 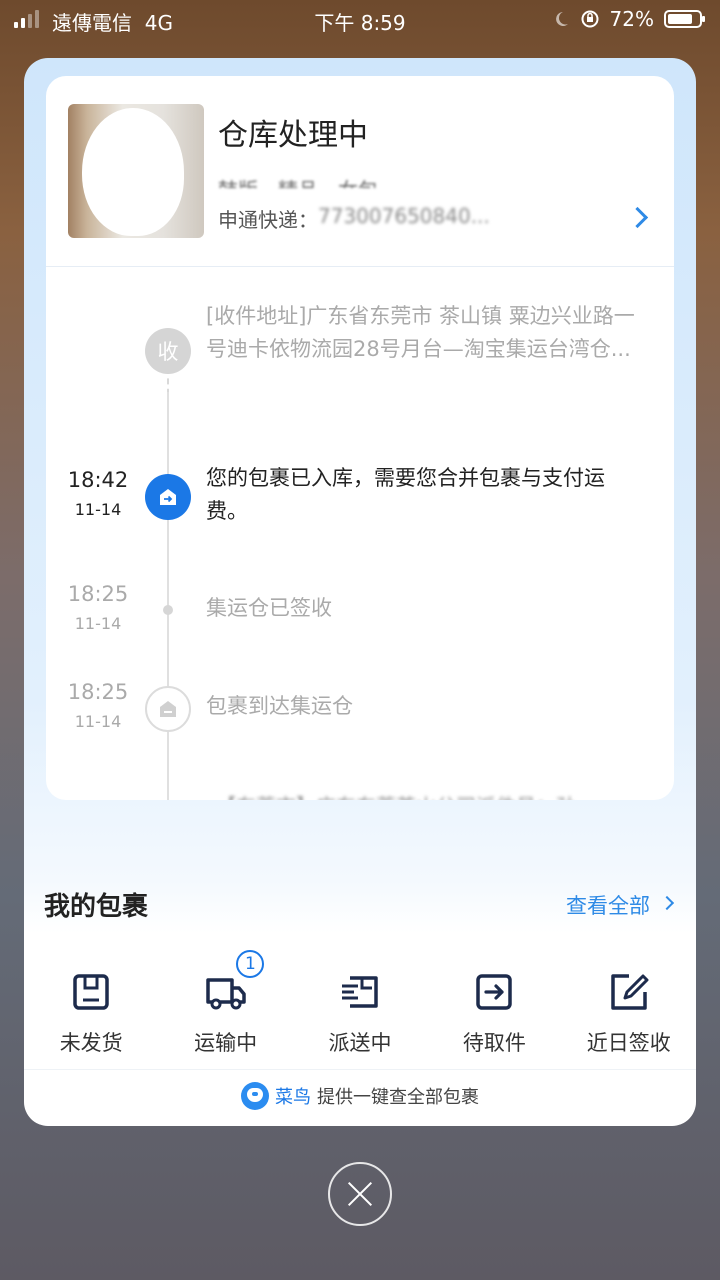 I want to click on category-delivering: 派送中, so click(x=360, y=1006).